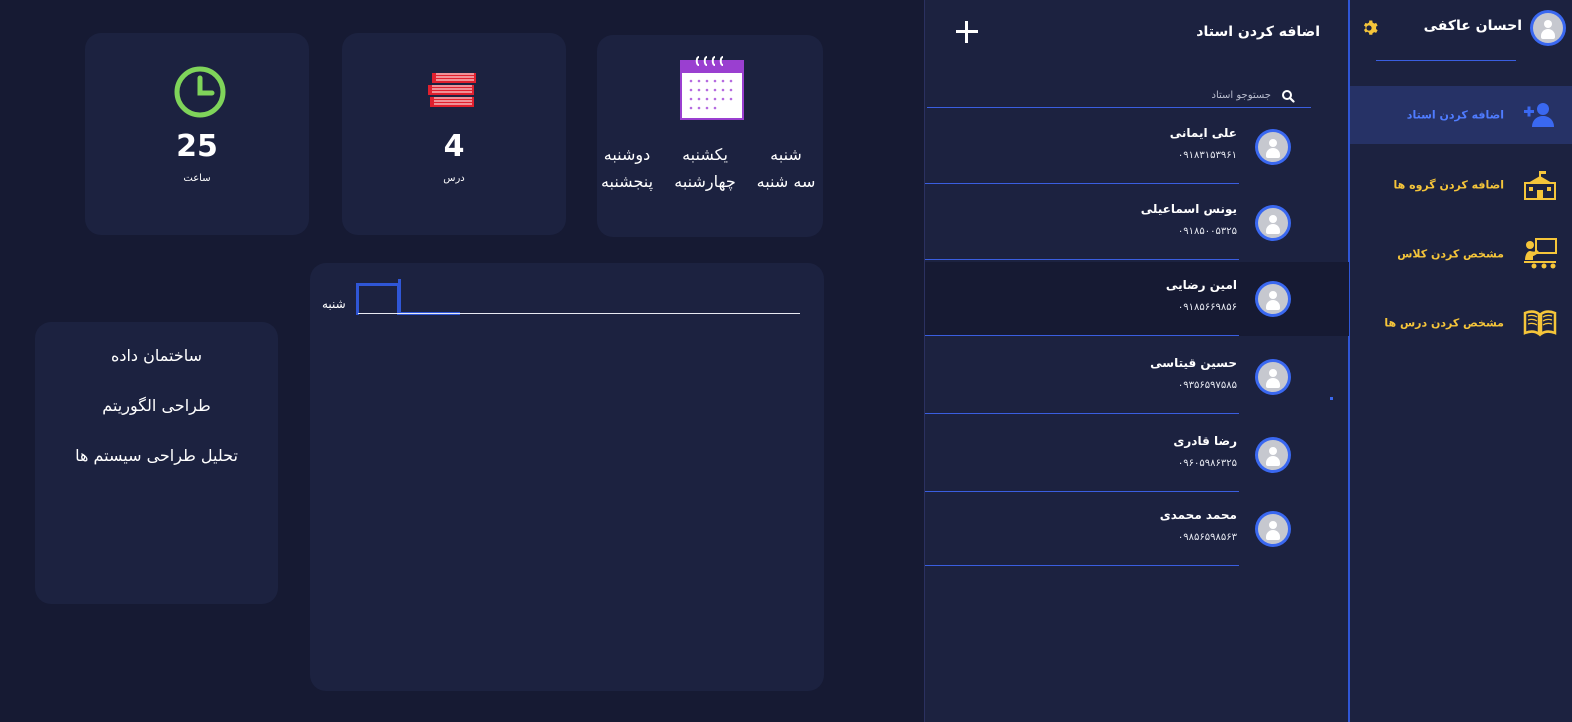  What do you see at coordinates (1446, 60) in the screenshot?
I see `profile-divider` at bounding box center [1446, 60].